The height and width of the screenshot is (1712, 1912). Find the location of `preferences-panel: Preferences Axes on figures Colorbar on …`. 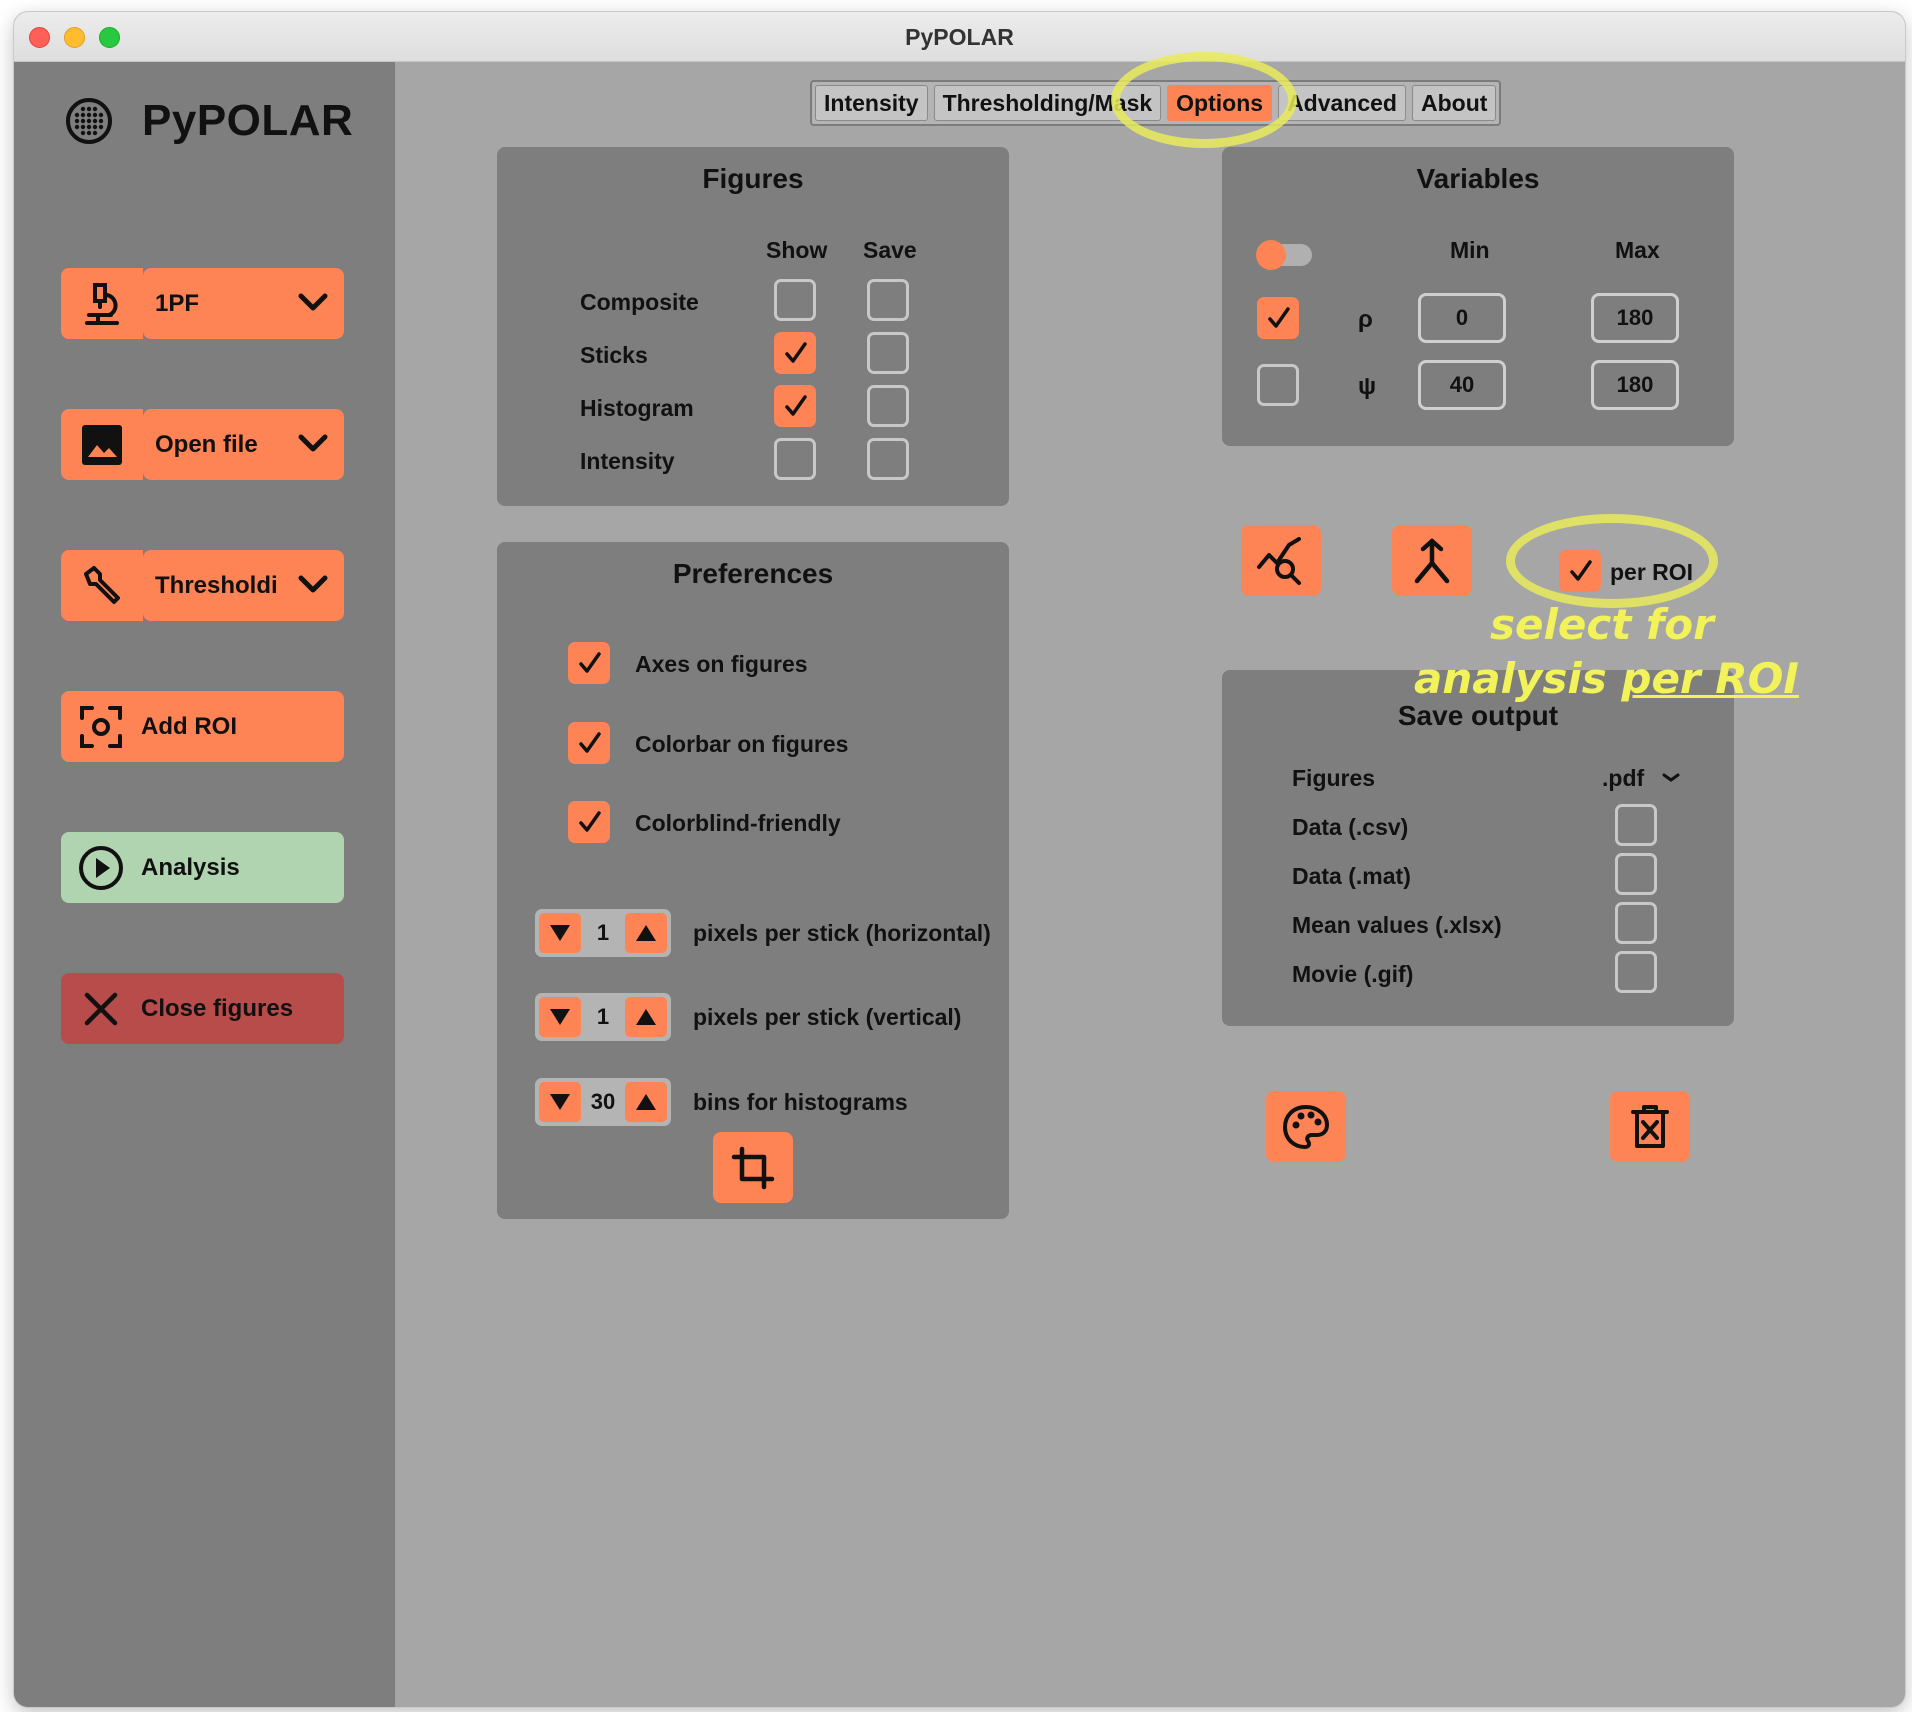

preferences-panel: Preferences Axes on figures Colorbar on … is located at coordinates (753, 880).